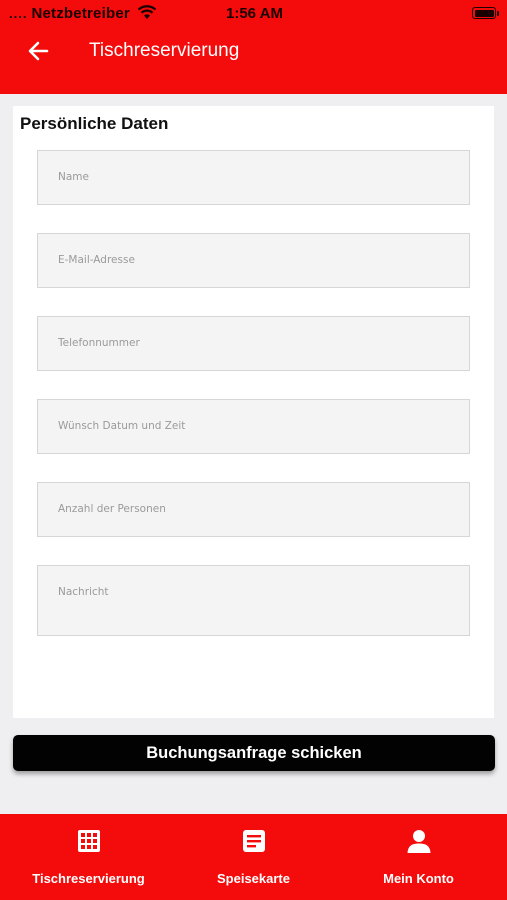  I want to click on tab-speisekarte: Speisekarte, so click(253, 857).